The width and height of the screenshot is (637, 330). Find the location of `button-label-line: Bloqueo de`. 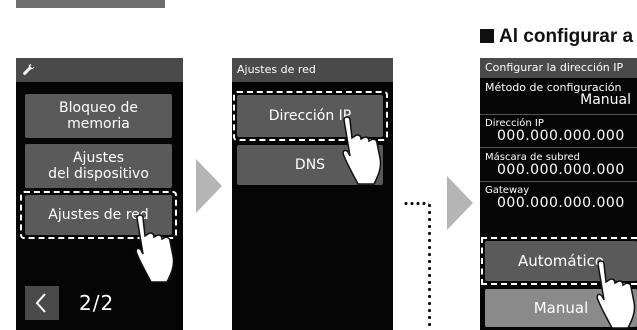

button-label-line: Bloqueo de is located at coordinates (98, 108).